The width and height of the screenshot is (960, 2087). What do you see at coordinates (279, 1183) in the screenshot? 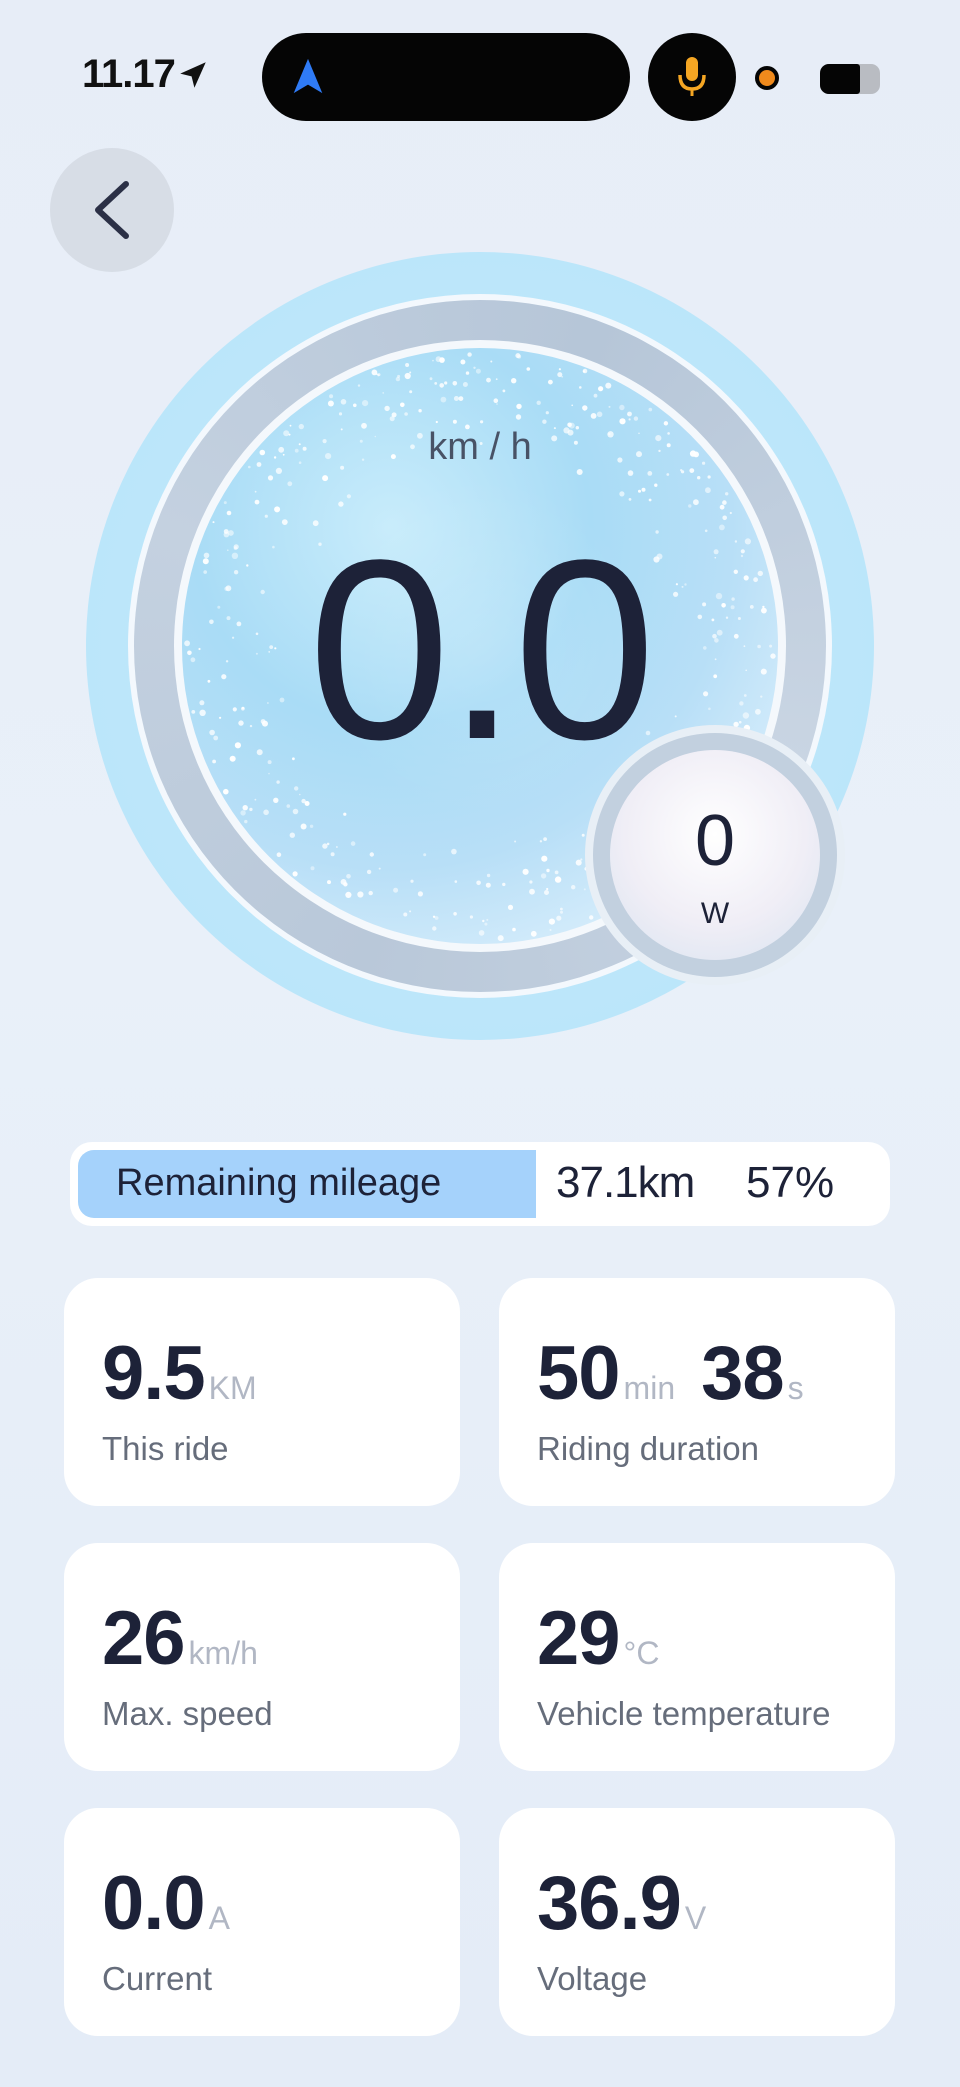
I see `remaining-mileage-label: Remaining mileage` at bounding box center [279, 1183].